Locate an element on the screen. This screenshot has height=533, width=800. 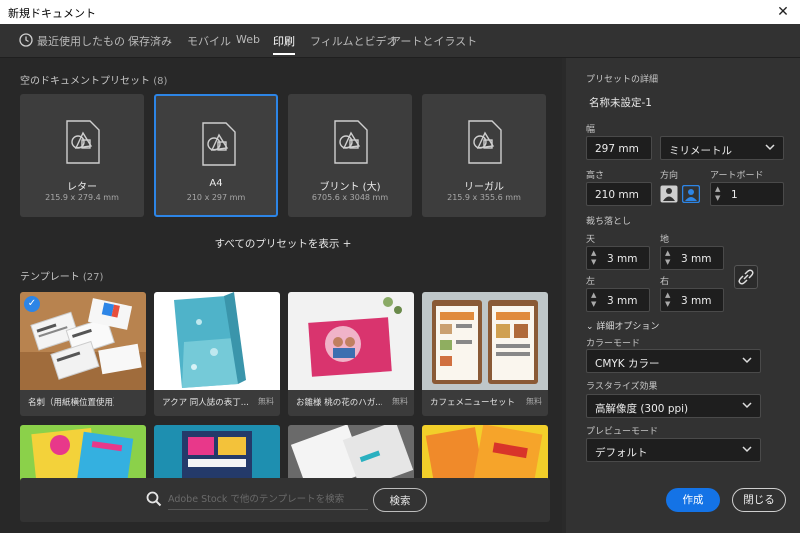
artboard-label: アートボード is located at coordinates (737, 176).